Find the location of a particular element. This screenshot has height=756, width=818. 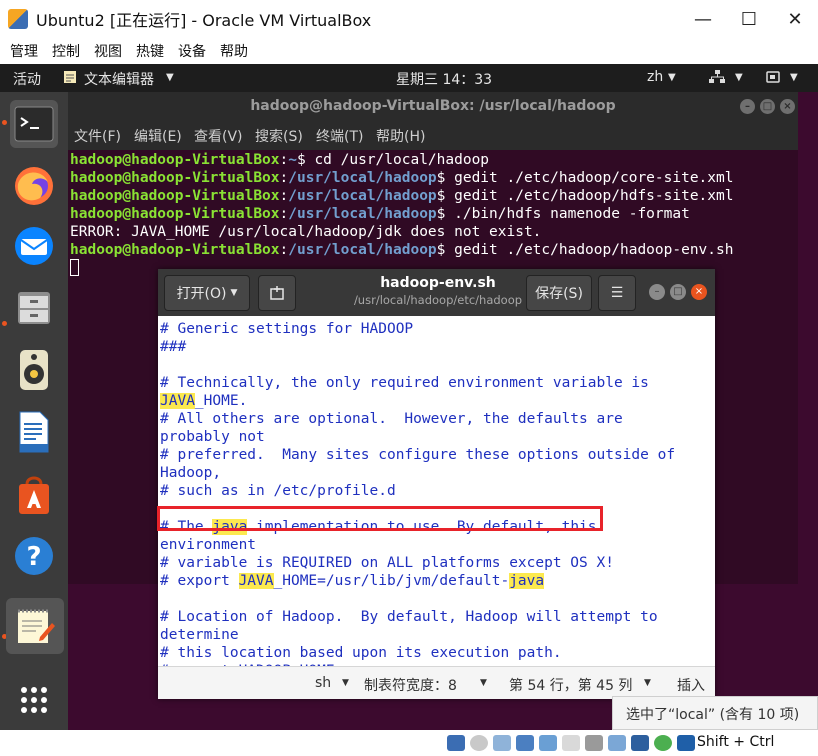

editor-line: # Generic settings for HADOOP is located at coordinates (436, 329).